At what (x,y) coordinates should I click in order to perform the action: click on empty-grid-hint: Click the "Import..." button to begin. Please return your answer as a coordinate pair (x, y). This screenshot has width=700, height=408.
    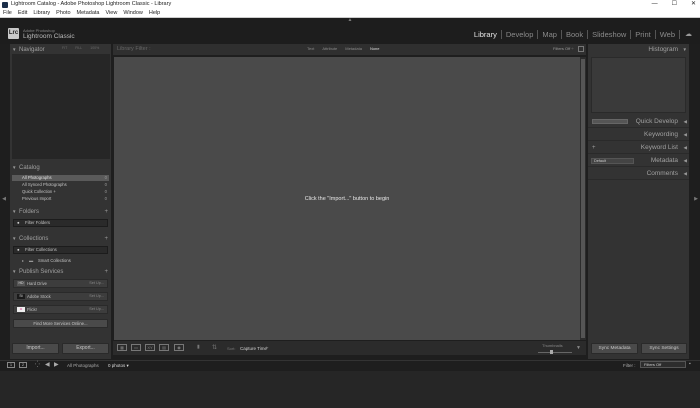
    Looking at the image, I should click on (347, 199).